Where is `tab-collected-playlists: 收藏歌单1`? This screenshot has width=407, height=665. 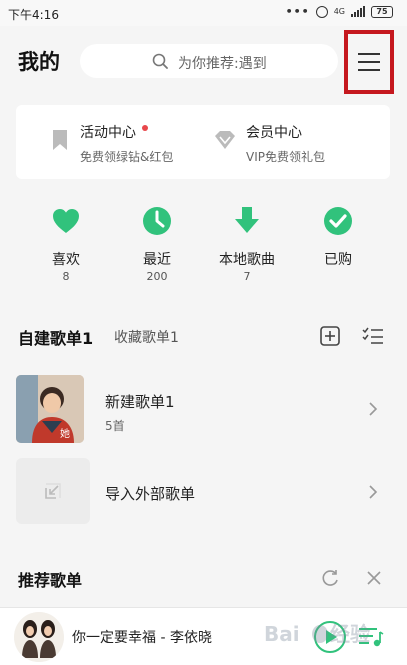 tab-collected-playlists: 收藏歌单1 is located at coordinates (146, 337).